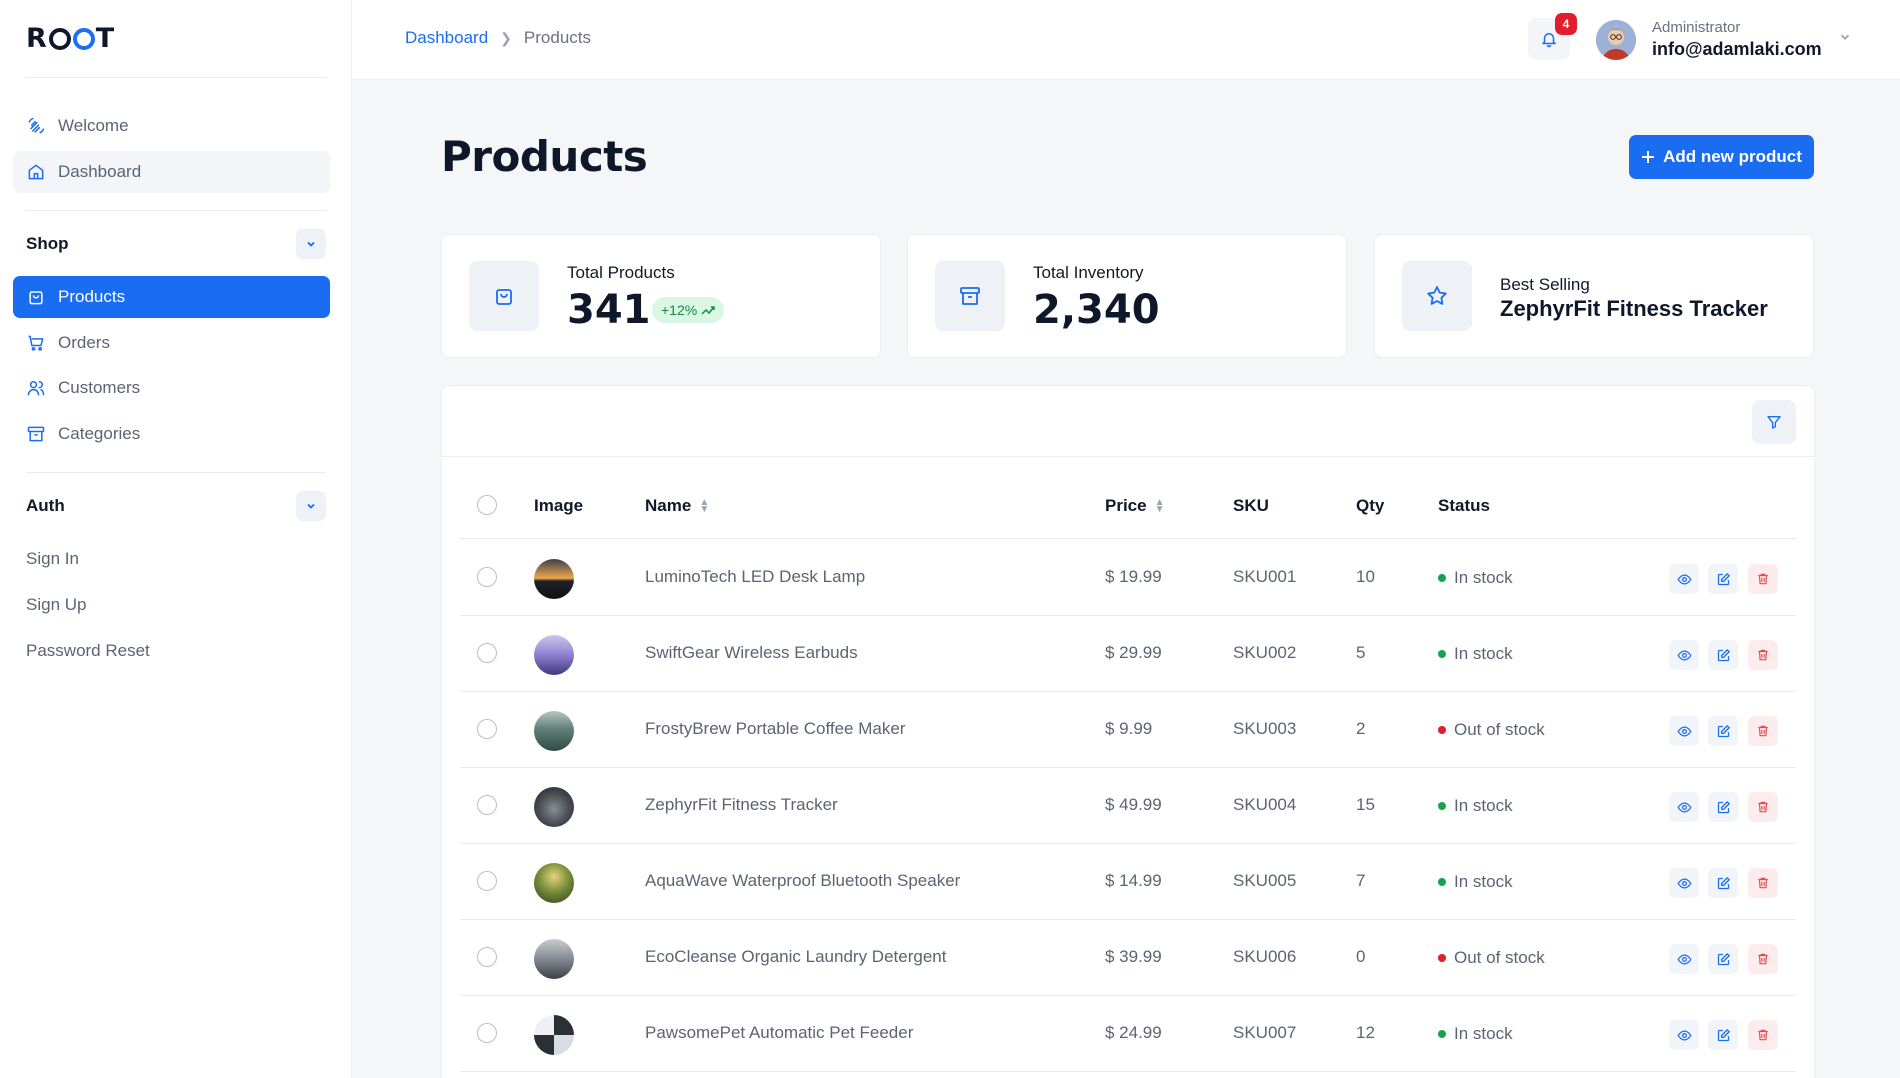  I want to click on trash-icon, so click(1763, 579).